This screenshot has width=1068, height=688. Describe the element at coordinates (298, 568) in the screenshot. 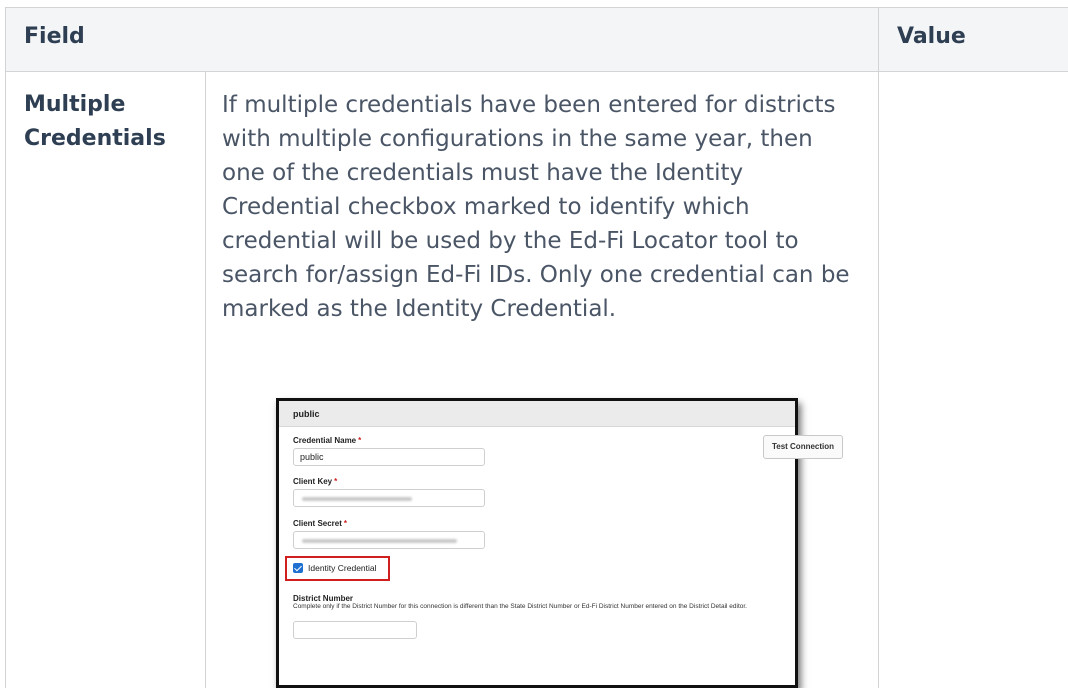

I see `identity-credential-checkbox` at that location.